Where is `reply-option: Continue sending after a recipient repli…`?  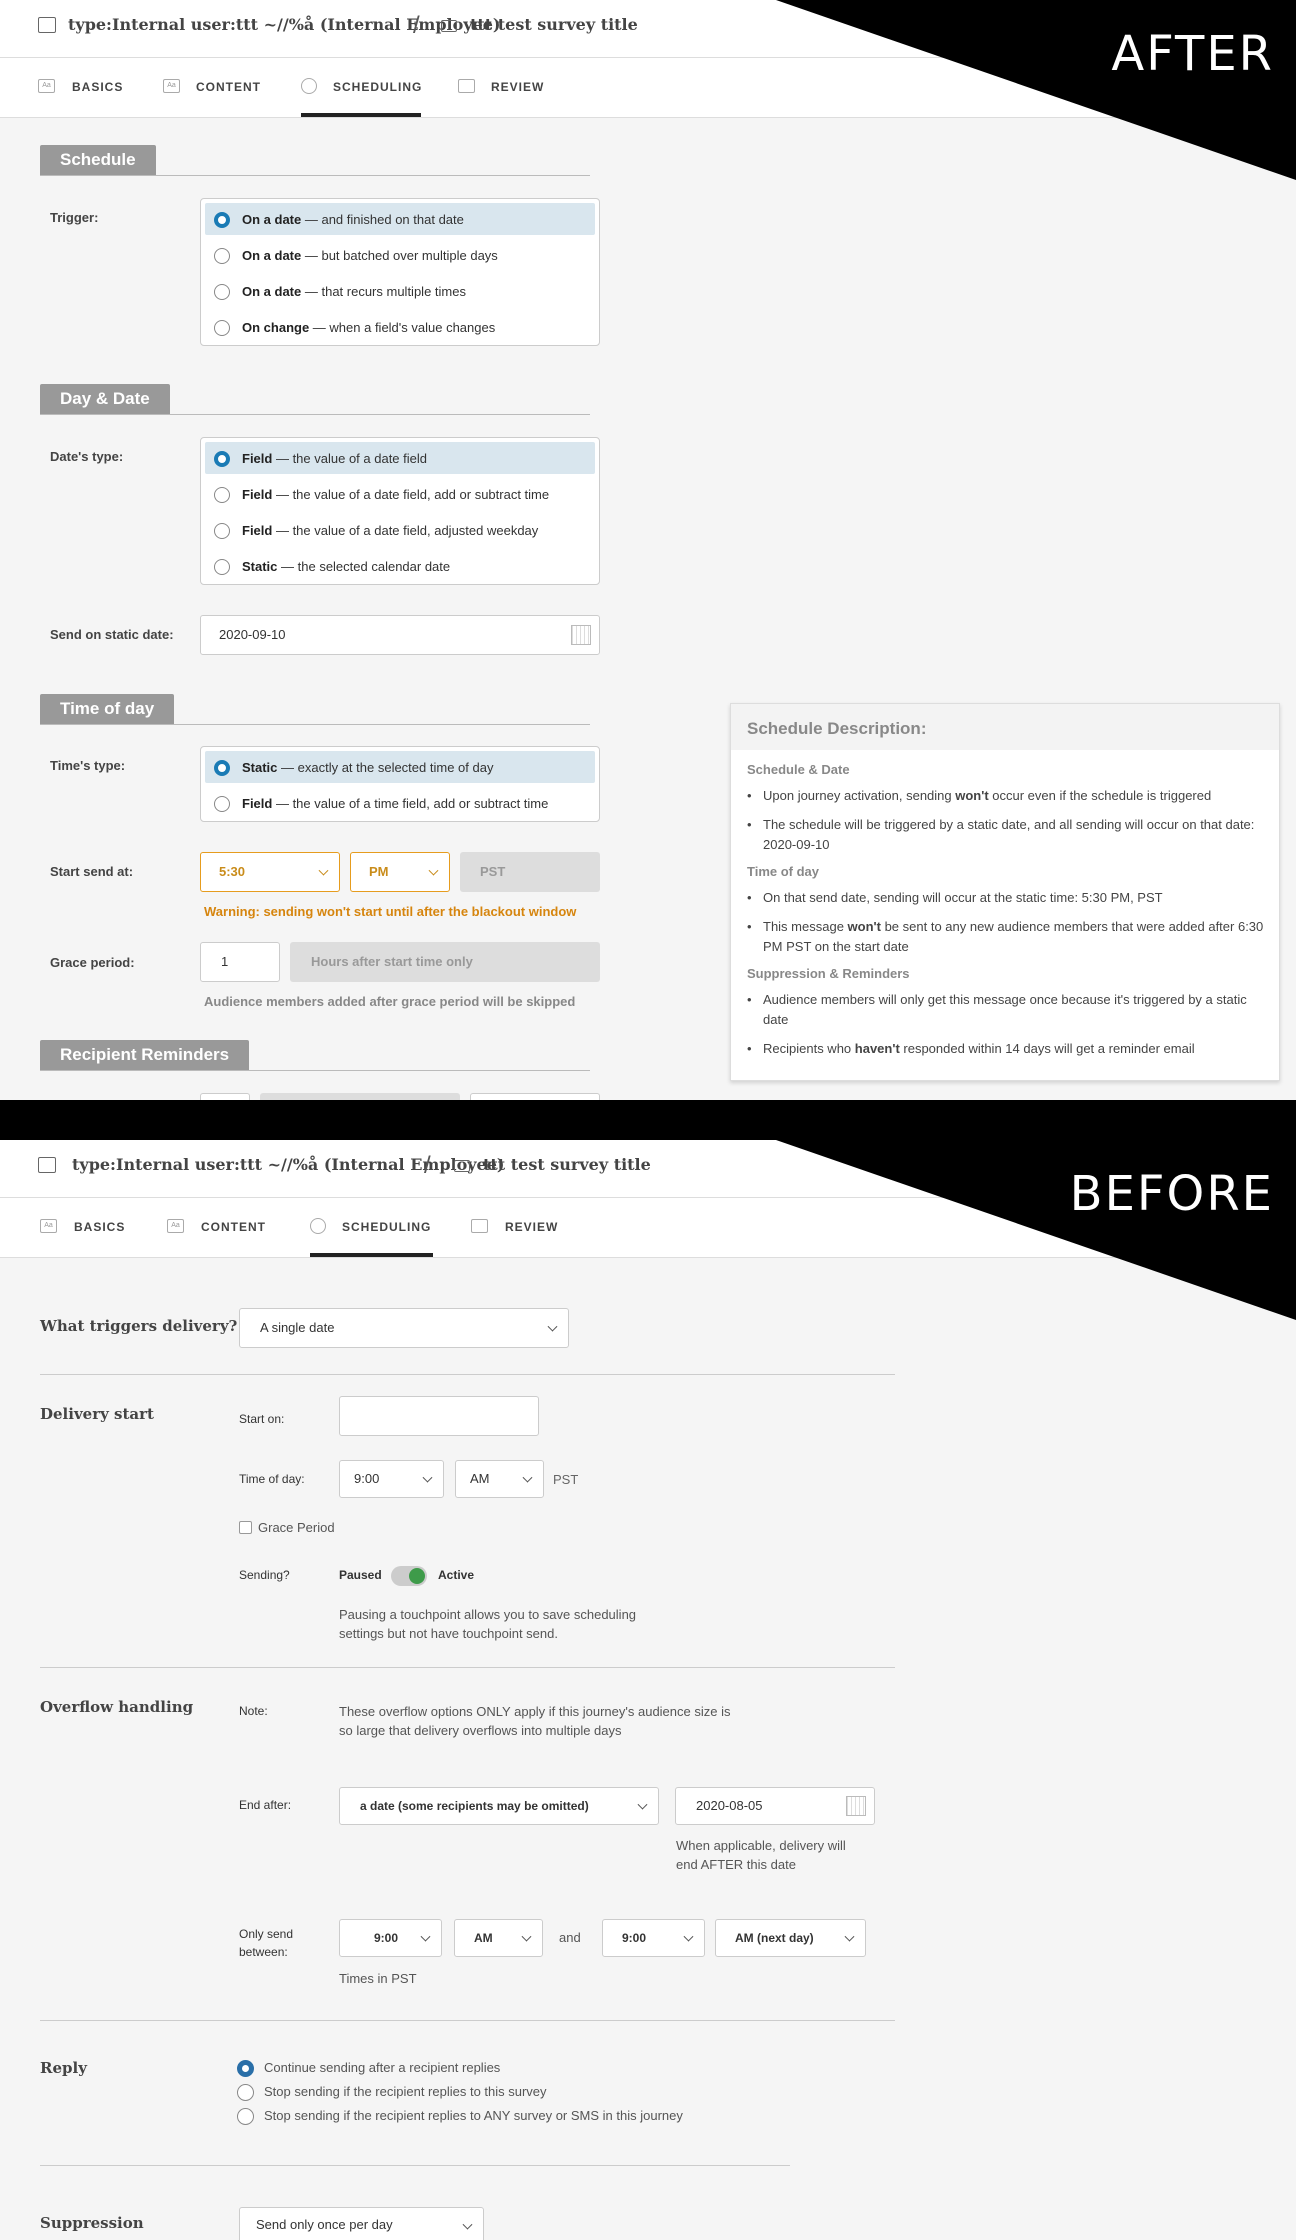 reply-option: Continue sending after a recipient repli… is located at coordinates (382, 2067).